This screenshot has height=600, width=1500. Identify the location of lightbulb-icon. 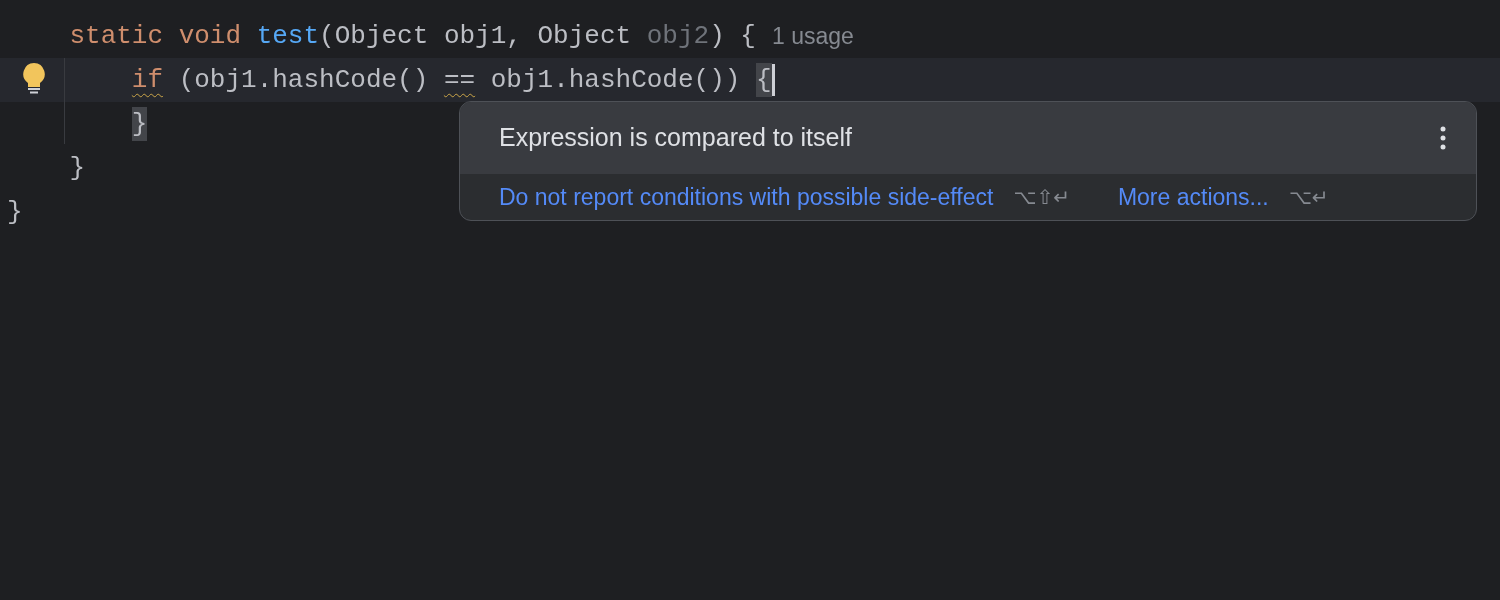
(34, 78).